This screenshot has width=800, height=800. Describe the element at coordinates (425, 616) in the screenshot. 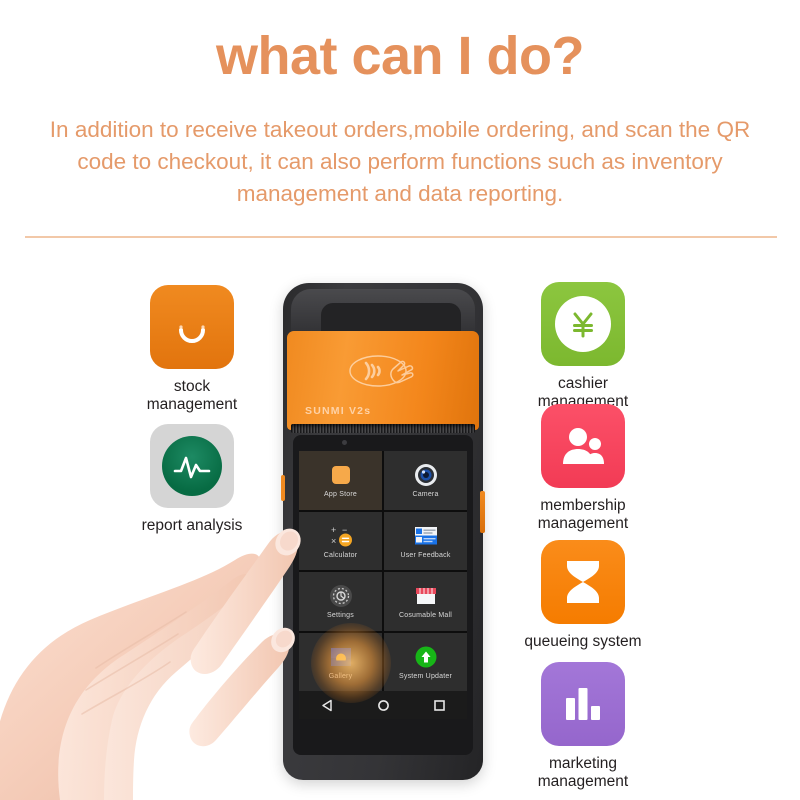

I see `app-label: Cosumable Mall` at that location.